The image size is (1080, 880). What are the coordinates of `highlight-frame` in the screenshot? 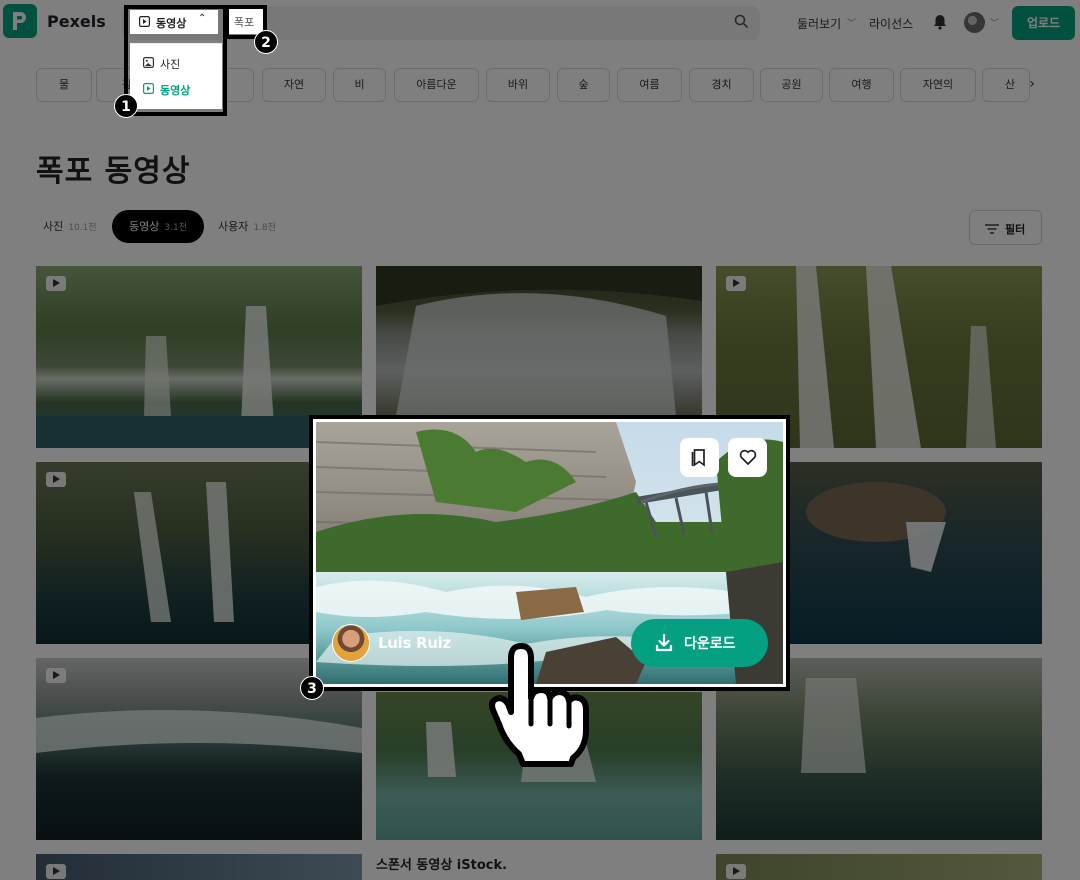 It's located at (175, 60).